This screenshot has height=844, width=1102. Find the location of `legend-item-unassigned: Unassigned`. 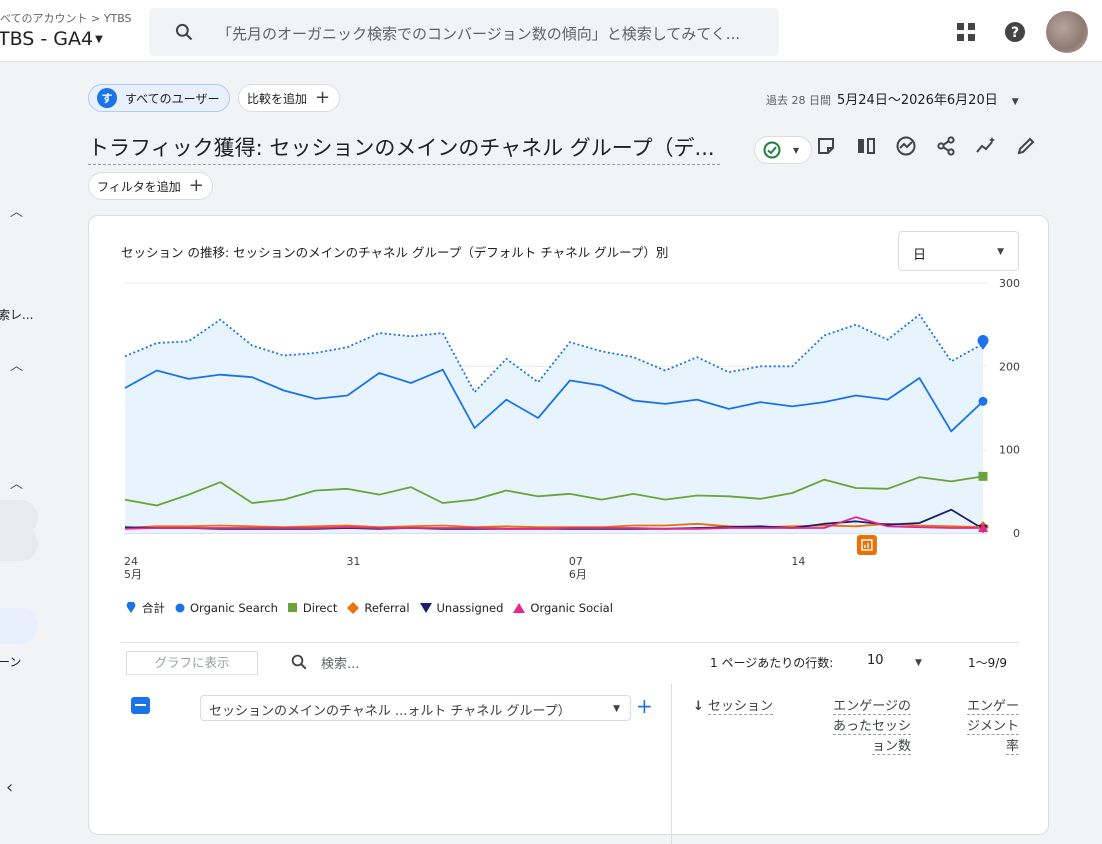

legend-item-unassigned: Unassigned is located at coordinates (461, 608).